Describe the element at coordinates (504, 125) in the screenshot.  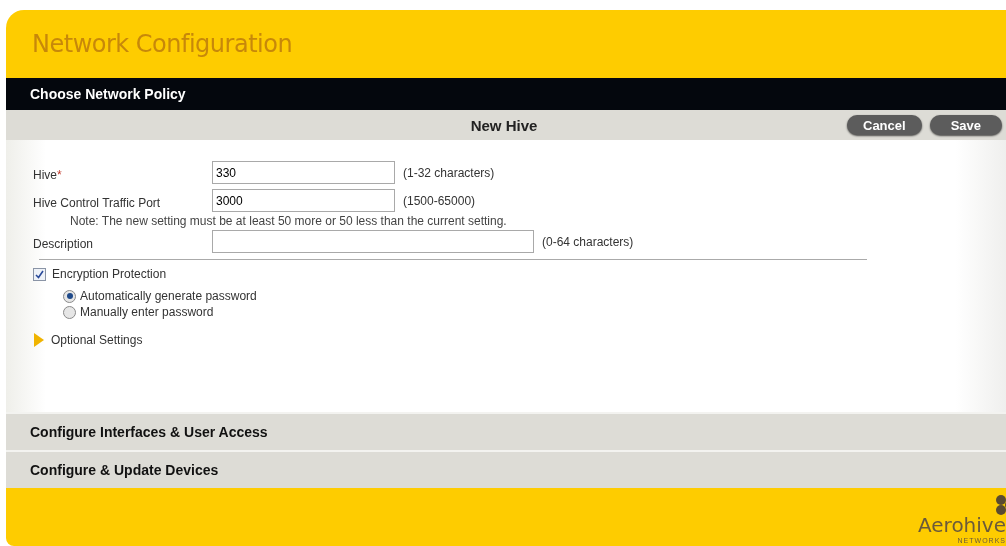
I see `form-title: New Hive` at that location.